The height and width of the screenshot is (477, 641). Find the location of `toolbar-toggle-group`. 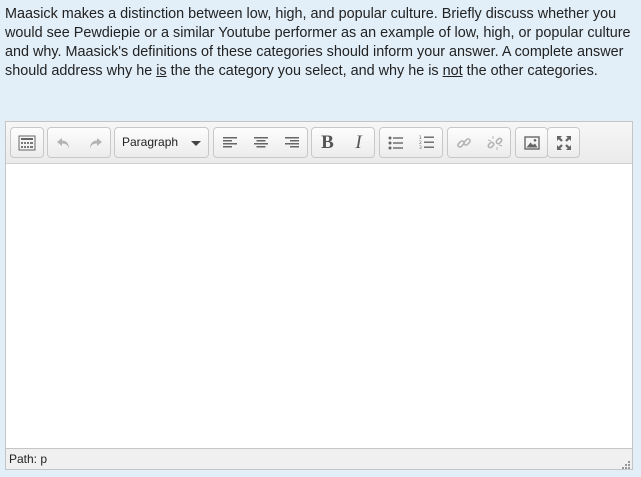

toolbar-toggle-group is located at coordinates (27, 142).